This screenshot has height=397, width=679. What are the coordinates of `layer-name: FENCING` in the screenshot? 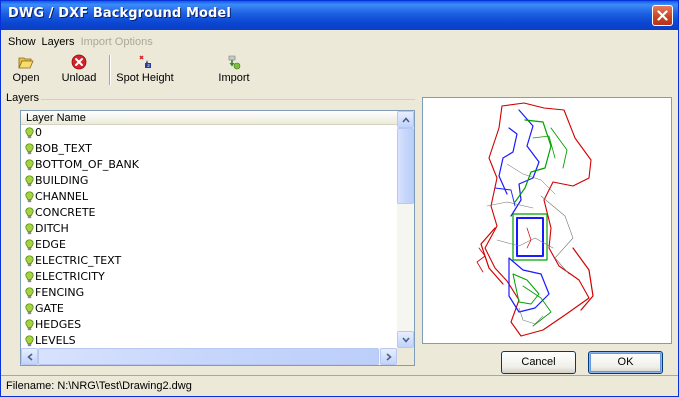 It's located at (60, 292).